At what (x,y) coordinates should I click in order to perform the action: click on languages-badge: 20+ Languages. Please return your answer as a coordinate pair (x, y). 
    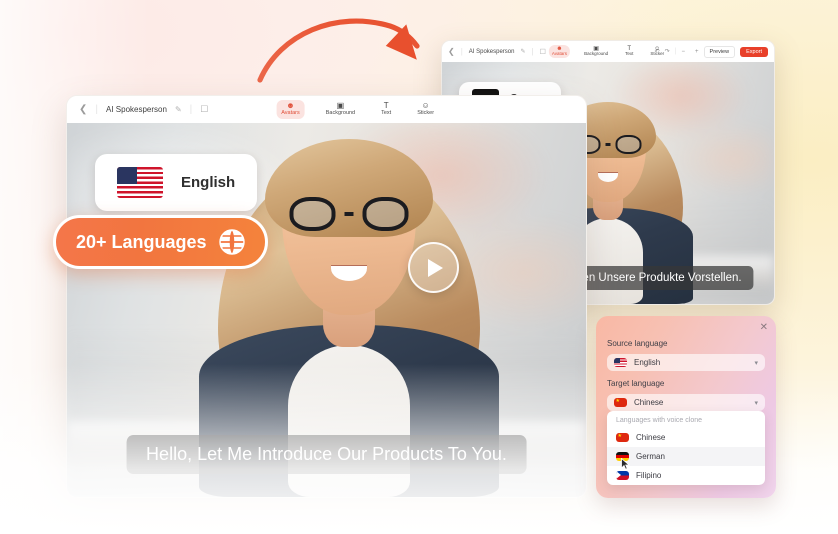
    Looking at the image, I should click on (160, 242).